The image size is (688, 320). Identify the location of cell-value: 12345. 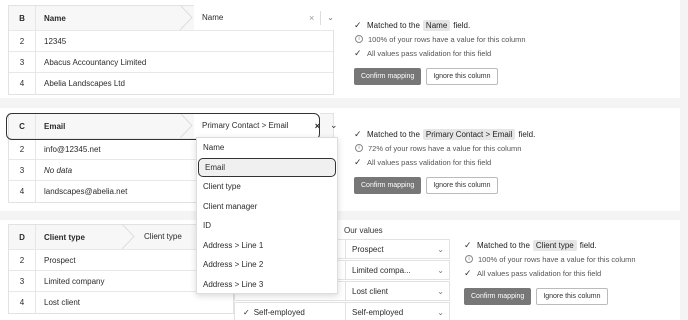
(55, 41).